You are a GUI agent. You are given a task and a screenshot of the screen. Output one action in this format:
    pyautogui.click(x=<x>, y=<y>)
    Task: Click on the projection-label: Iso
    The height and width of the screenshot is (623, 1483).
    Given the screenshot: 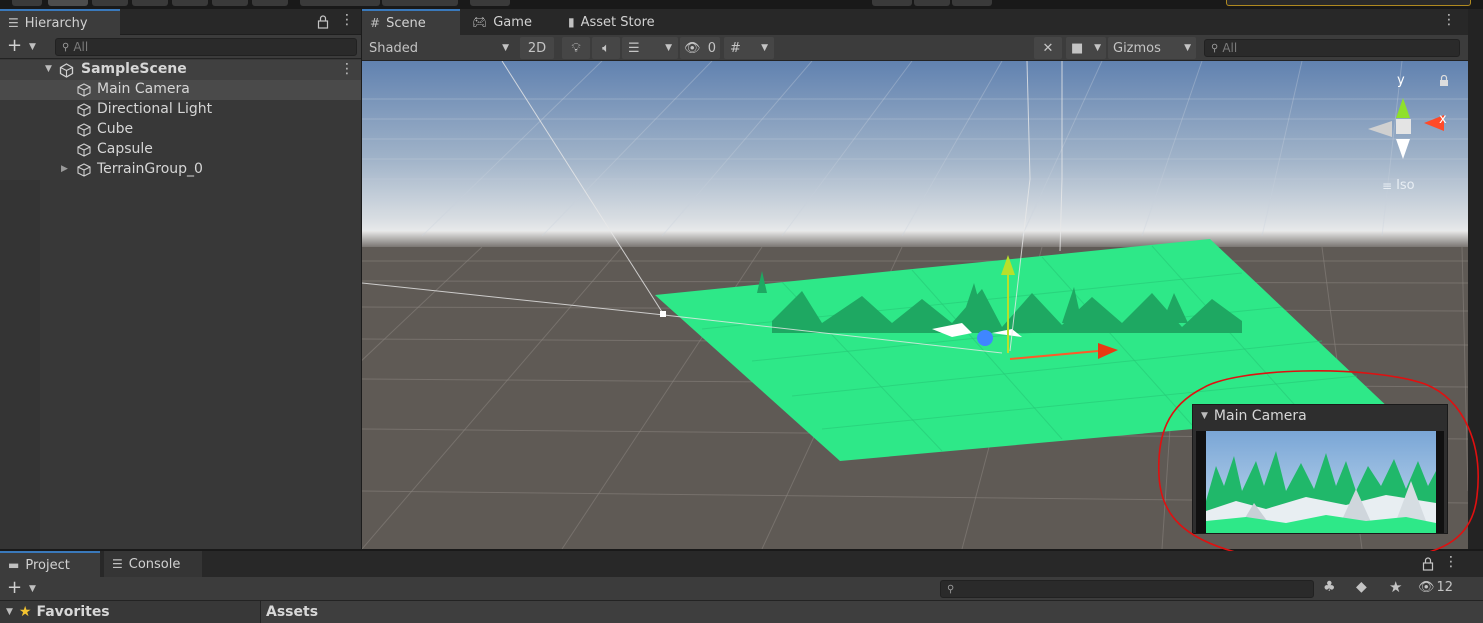 What is the action you would take?
    pyautogui.click(x=1405, y=185)
    